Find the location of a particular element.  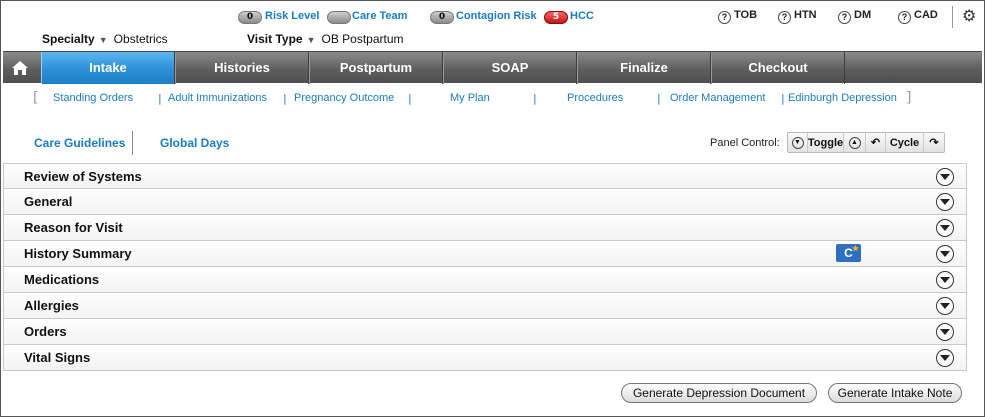

gear-icon: ⚙ is located at coordinates (969, 15).